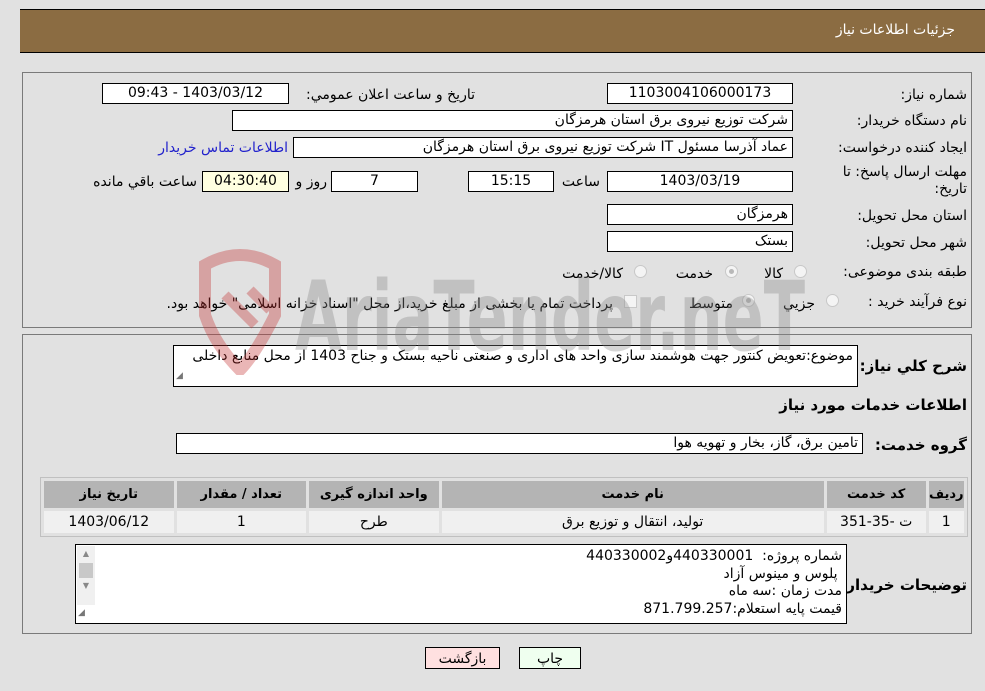 The height and width of the screenshot is (691, 985). What do you see at coordinates (876, 494) in the screenshot?
I see `col-header-service-code: کد خدمت` at bounding box center [876, 494].